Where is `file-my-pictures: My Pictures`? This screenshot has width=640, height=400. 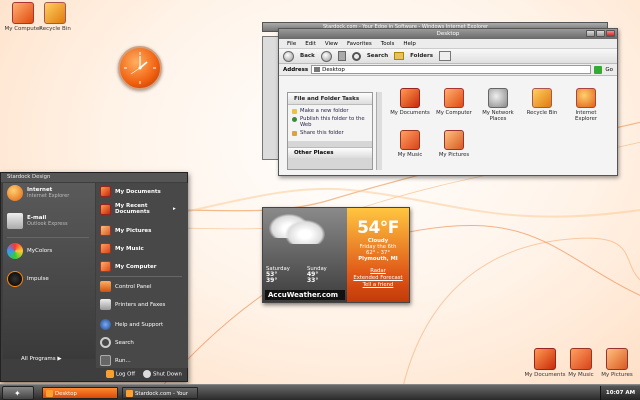 file-my-pictures: My Pictures is located at coordinates (454, 144).